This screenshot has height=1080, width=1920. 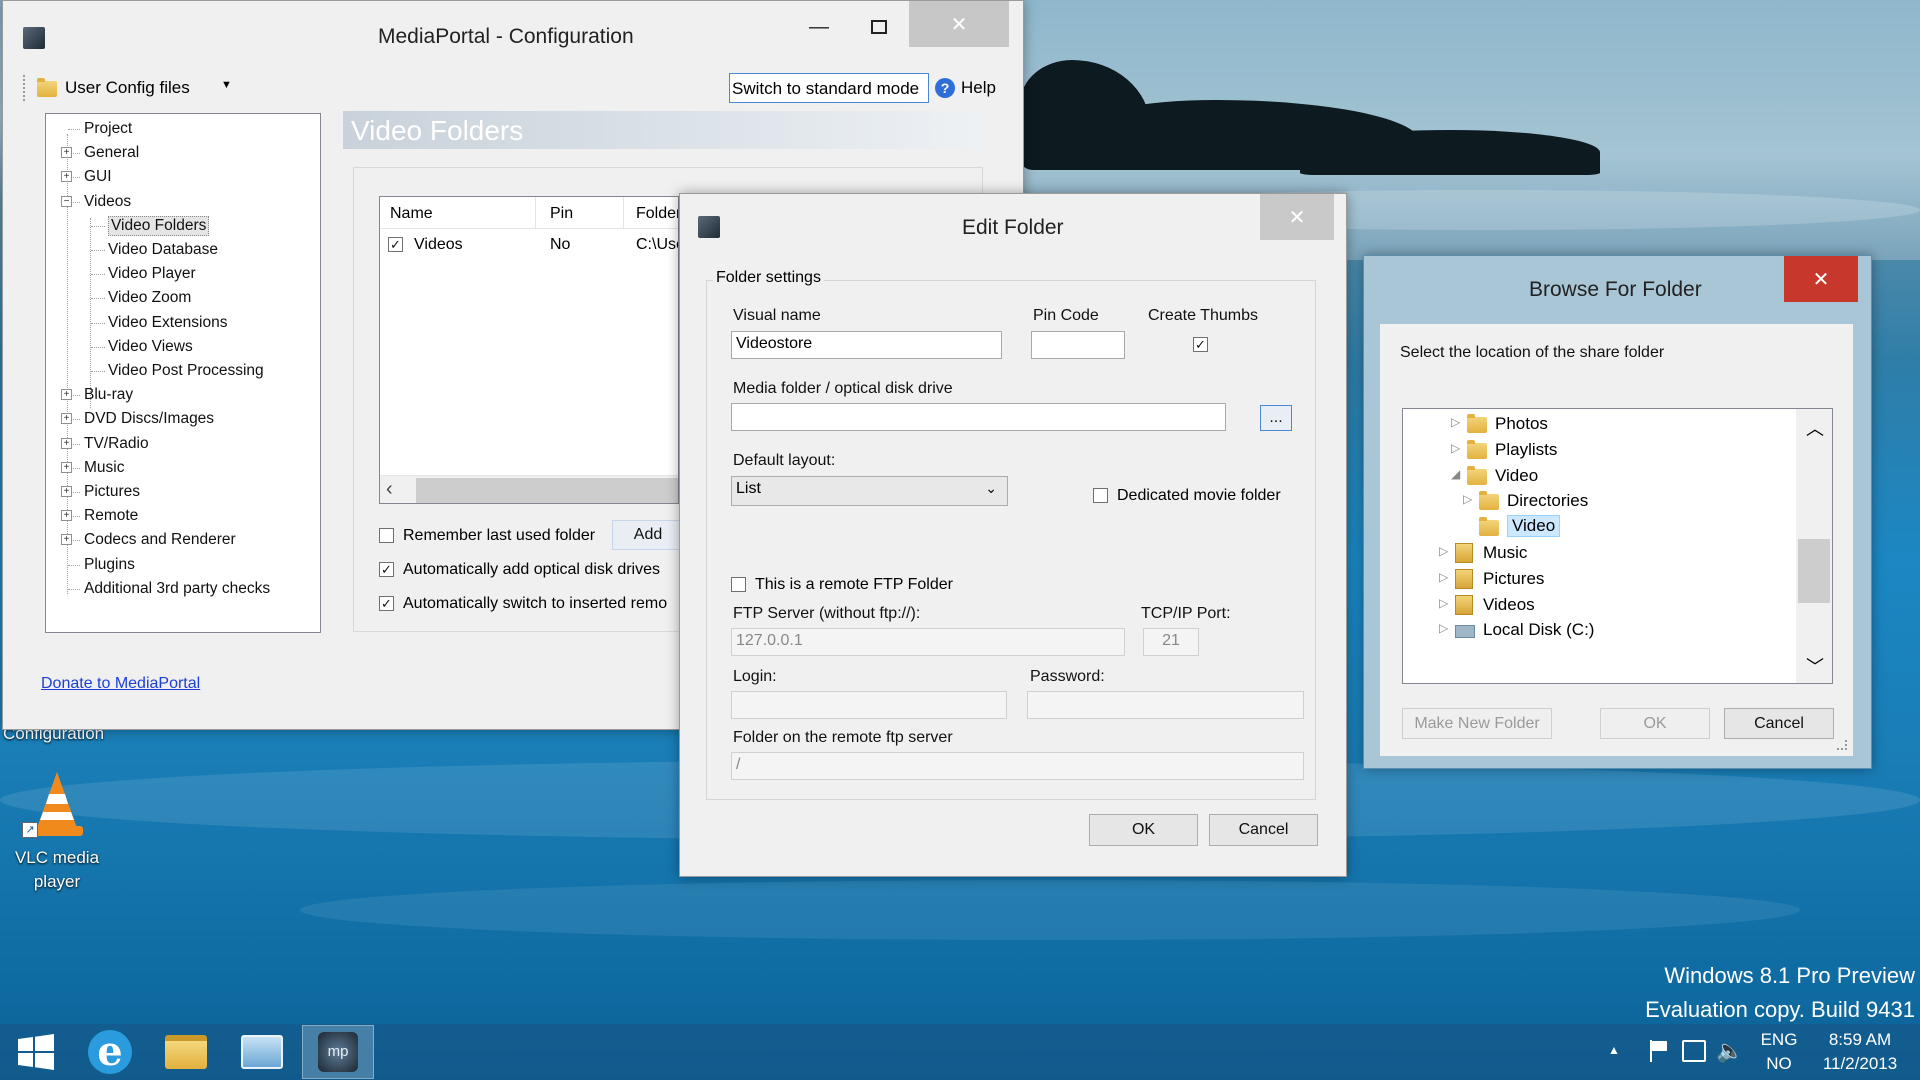 I want to click on add-button: Add, so click(x=648, y=535).